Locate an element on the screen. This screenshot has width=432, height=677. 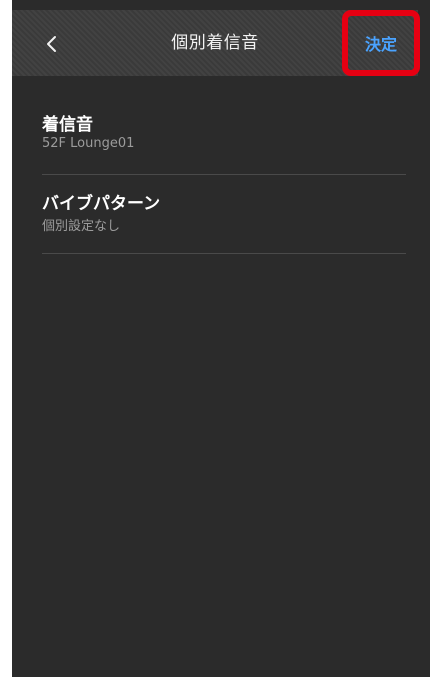
ringtone-value: 52F Lounge01 is located at coordinates (88, 143).